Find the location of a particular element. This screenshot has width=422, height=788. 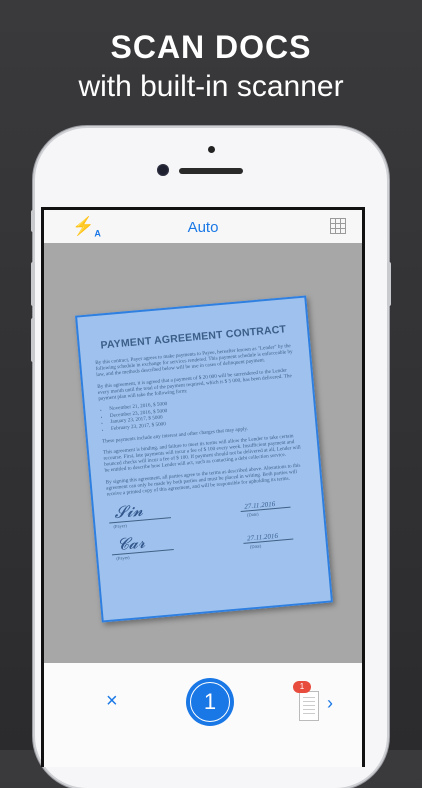

shutter-button: 1 is located at coordinates (210, 702).